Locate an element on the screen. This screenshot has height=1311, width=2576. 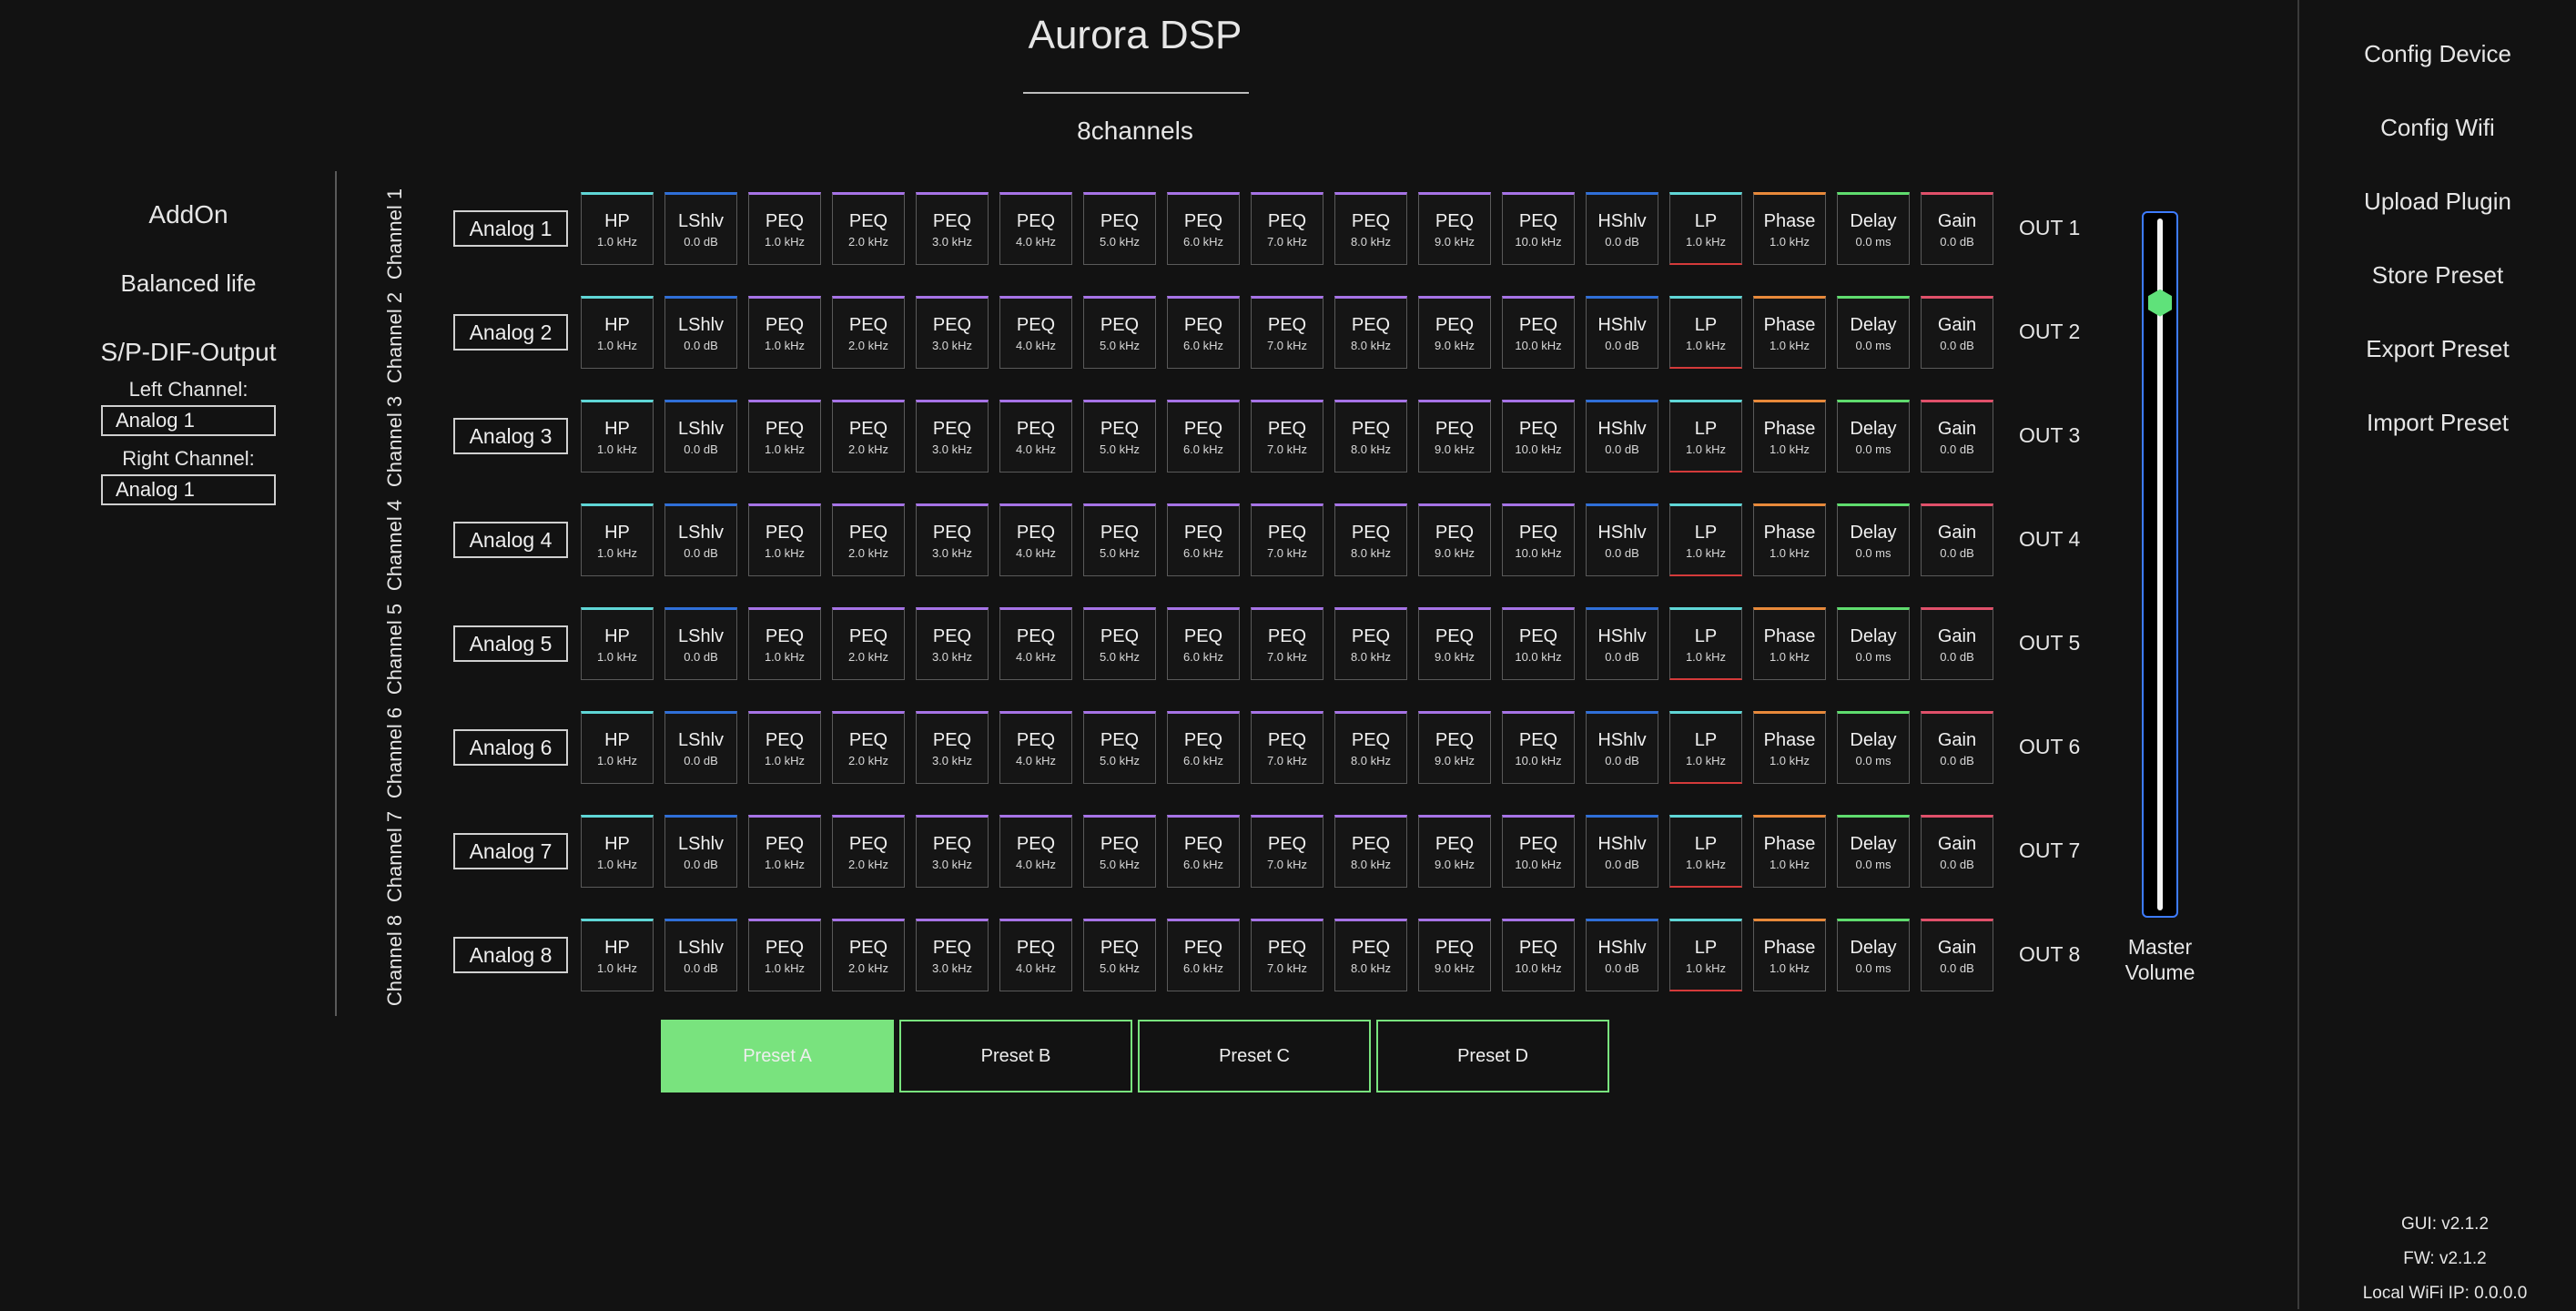
preset-button: Preset C is located at coordinates (1254, 1056).